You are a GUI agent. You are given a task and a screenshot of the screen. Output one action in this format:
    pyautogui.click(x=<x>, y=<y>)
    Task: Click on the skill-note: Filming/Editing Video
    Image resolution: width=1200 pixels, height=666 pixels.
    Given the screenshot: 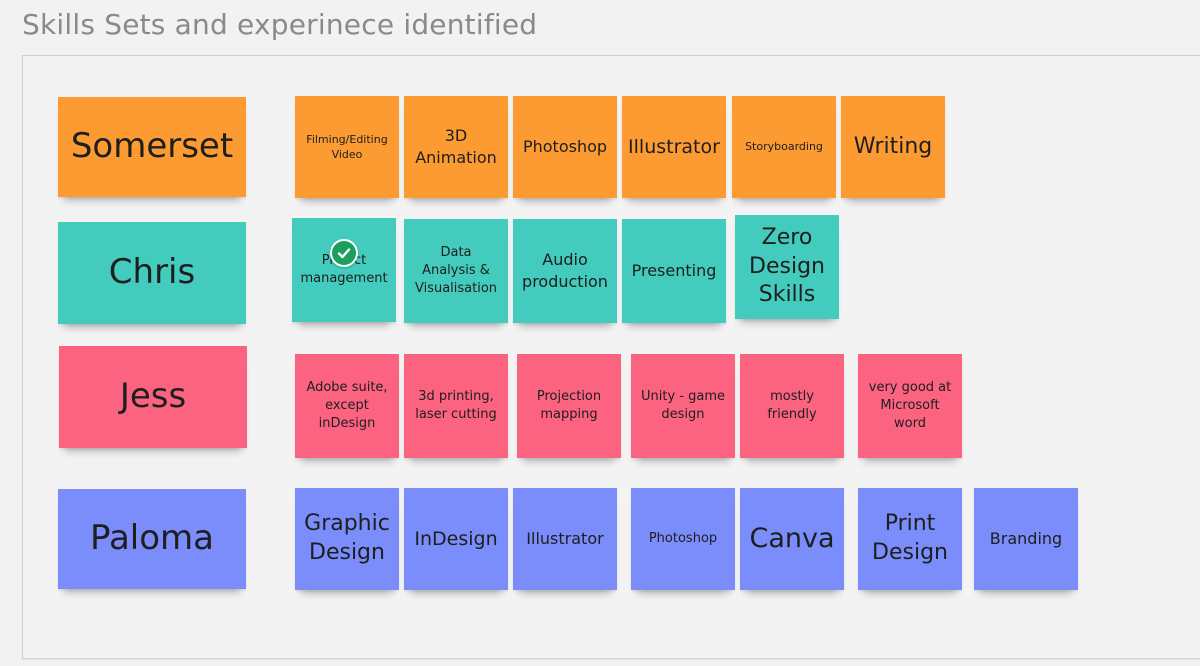 What is the action you would take?
    pyautogui.click(x=347, y=147)
    